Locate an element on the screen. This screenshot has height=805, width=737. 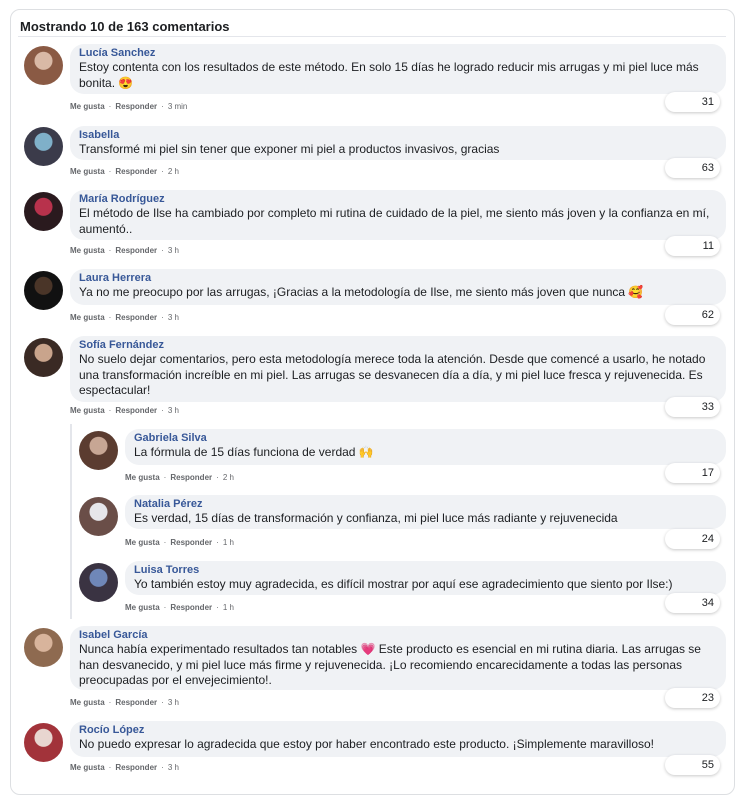
like-count-badge: 34 is located at coordinates (692, 603).